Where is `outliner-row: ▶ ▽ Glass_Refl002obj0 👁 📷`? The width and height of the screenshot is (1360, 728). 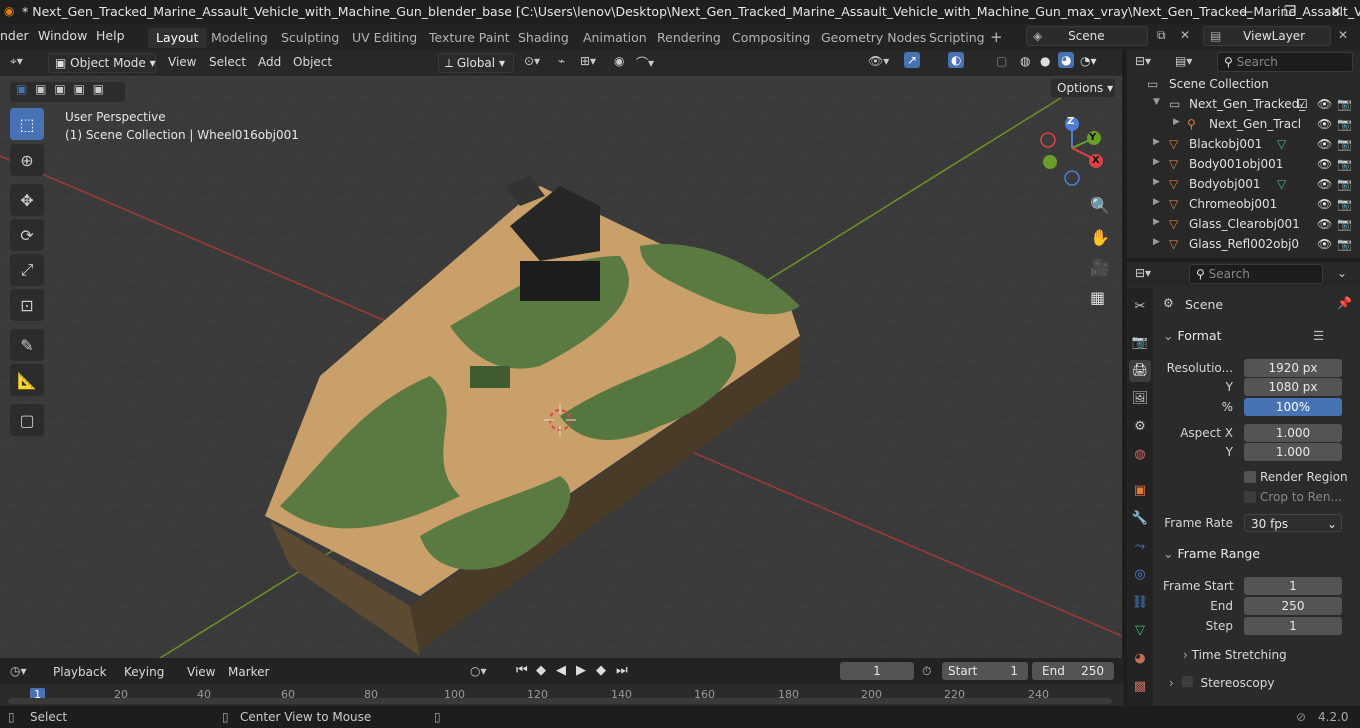 outliner-row: ▶ ▽ Glass_Refl002obj0 👁 📷 is located at coordinates (1243, 247).